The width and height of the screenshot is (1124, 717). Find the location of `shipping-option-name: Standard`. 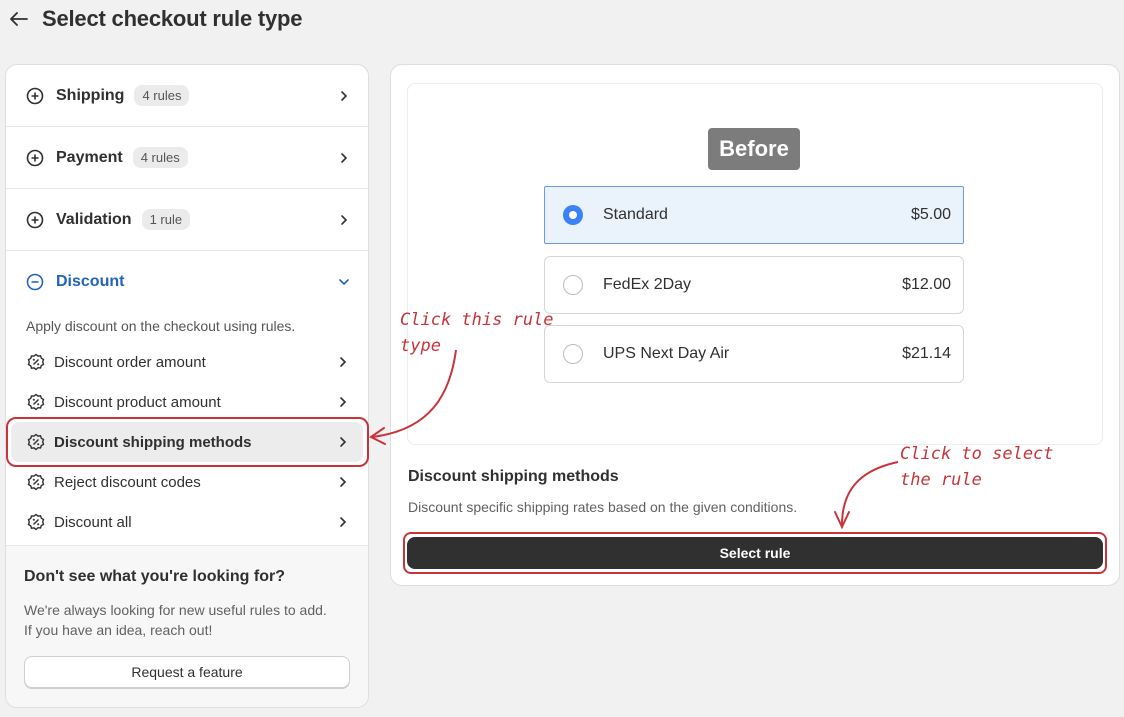

shipping-option-name: Standard is located at coordinates (635, 214).